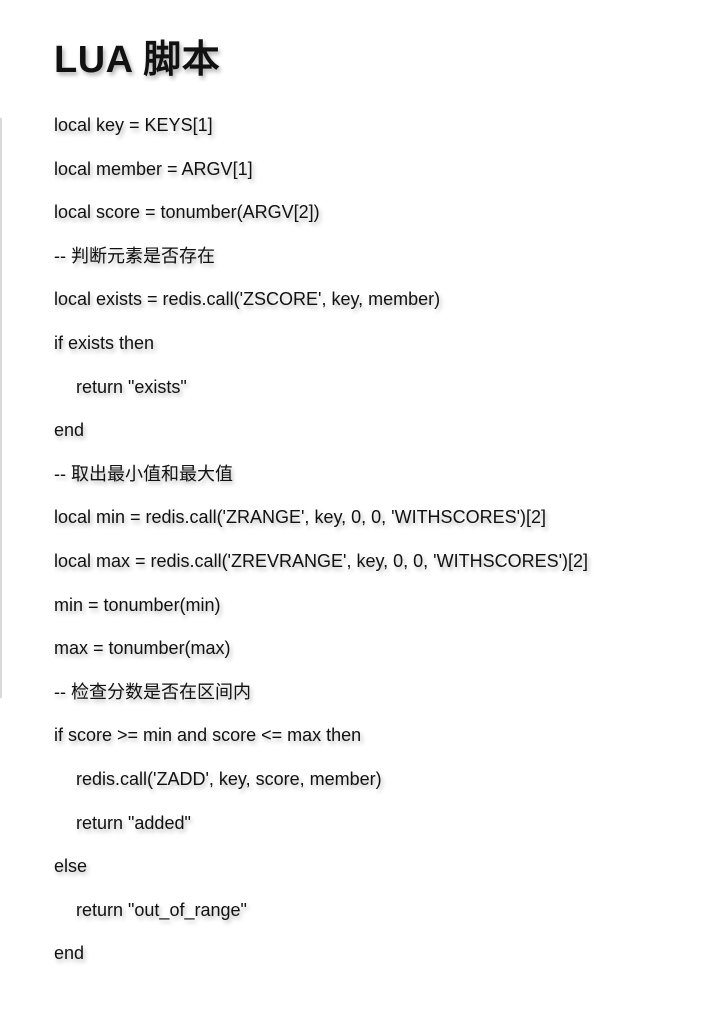 Image resolution: width=714 pixels, height=1026 pixels. What do you see at coordinates (208, 735) in the screenshot?
I see `code-line: if score >= min and score <= max then` at bounding box center [208, 735].